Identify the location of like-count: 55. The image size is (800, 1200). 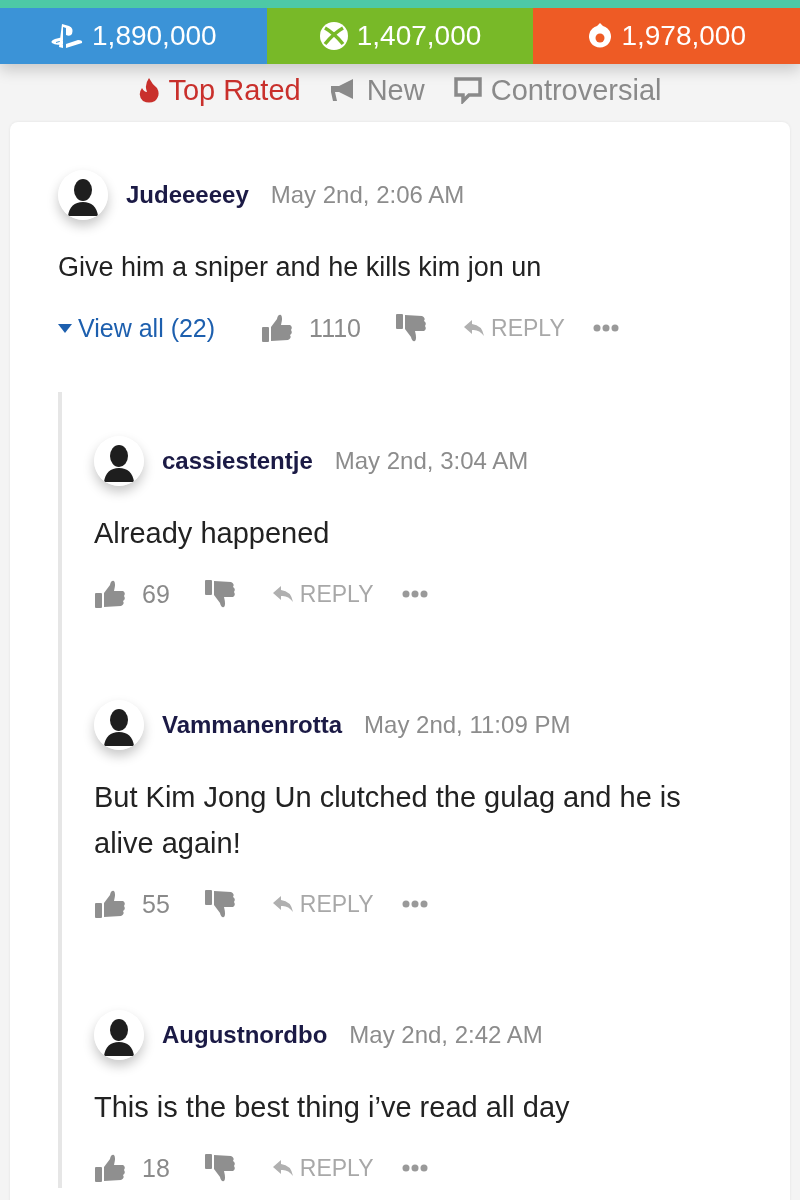
(156, 904).